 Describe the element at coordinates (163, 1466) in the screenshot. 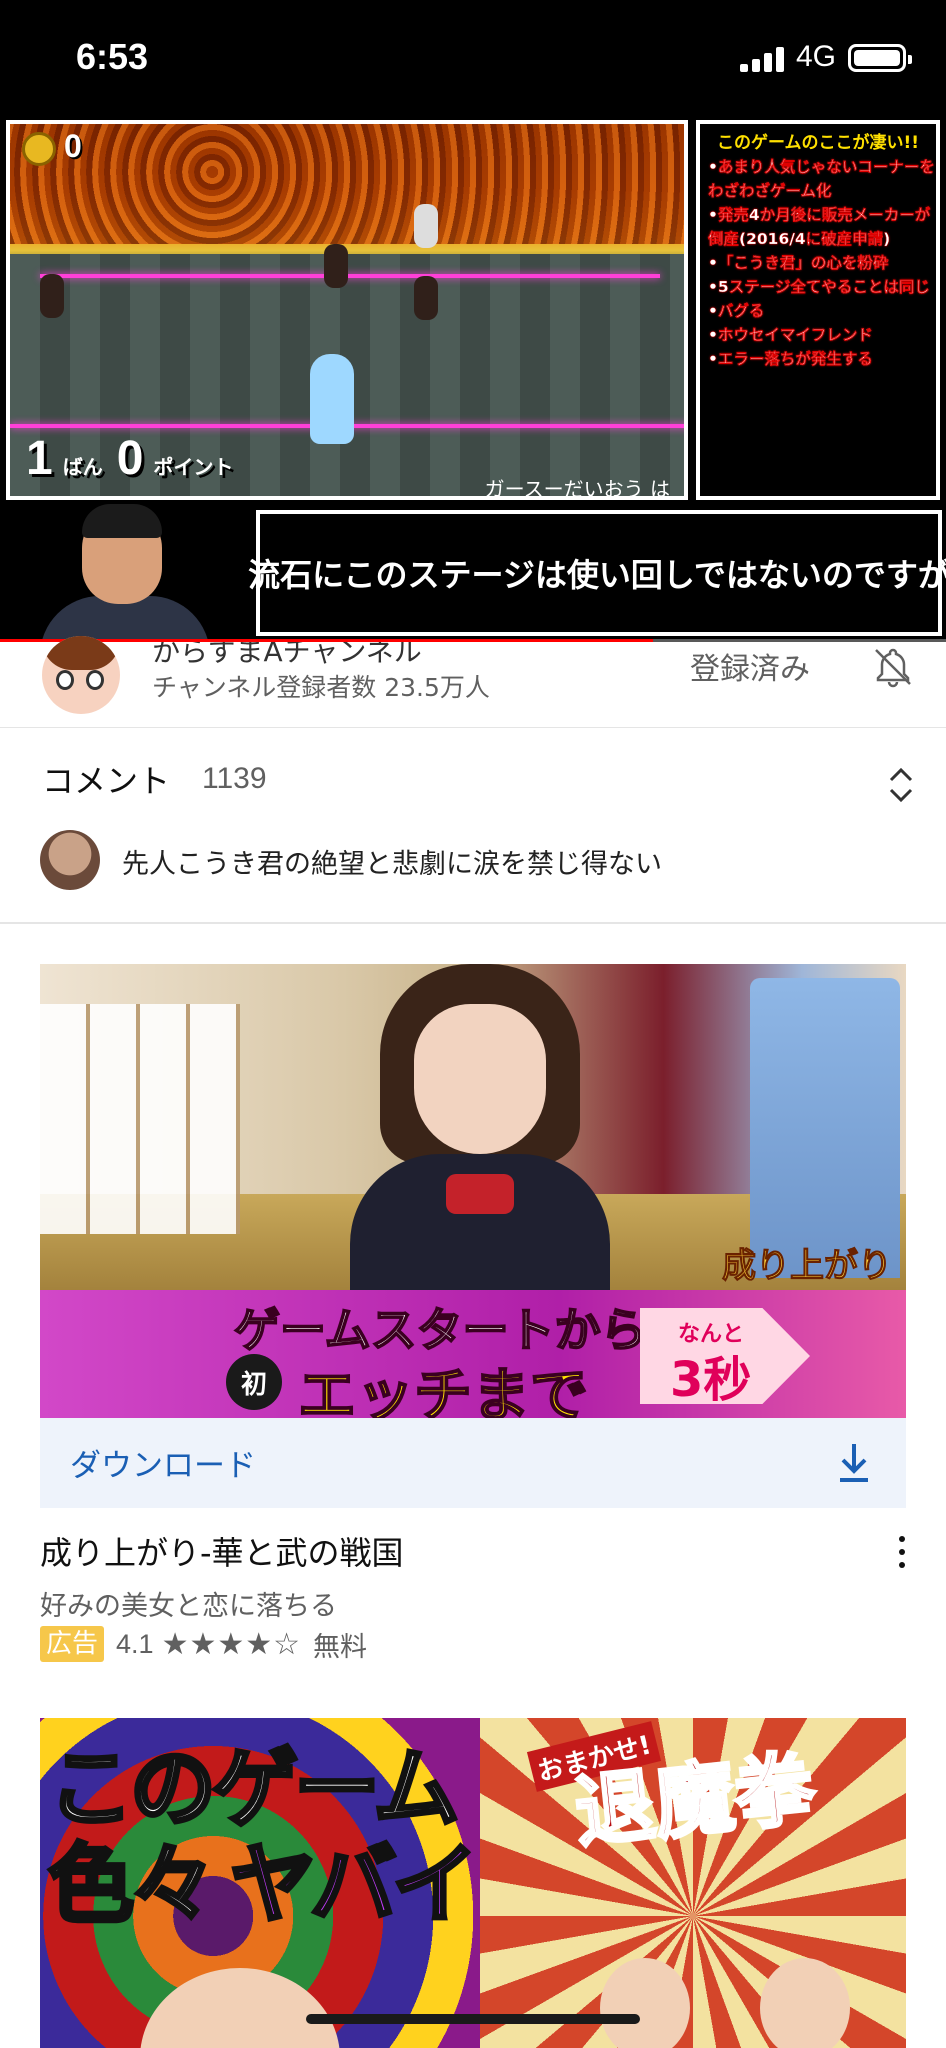

I see `download-label: ダウンロード` at that location.